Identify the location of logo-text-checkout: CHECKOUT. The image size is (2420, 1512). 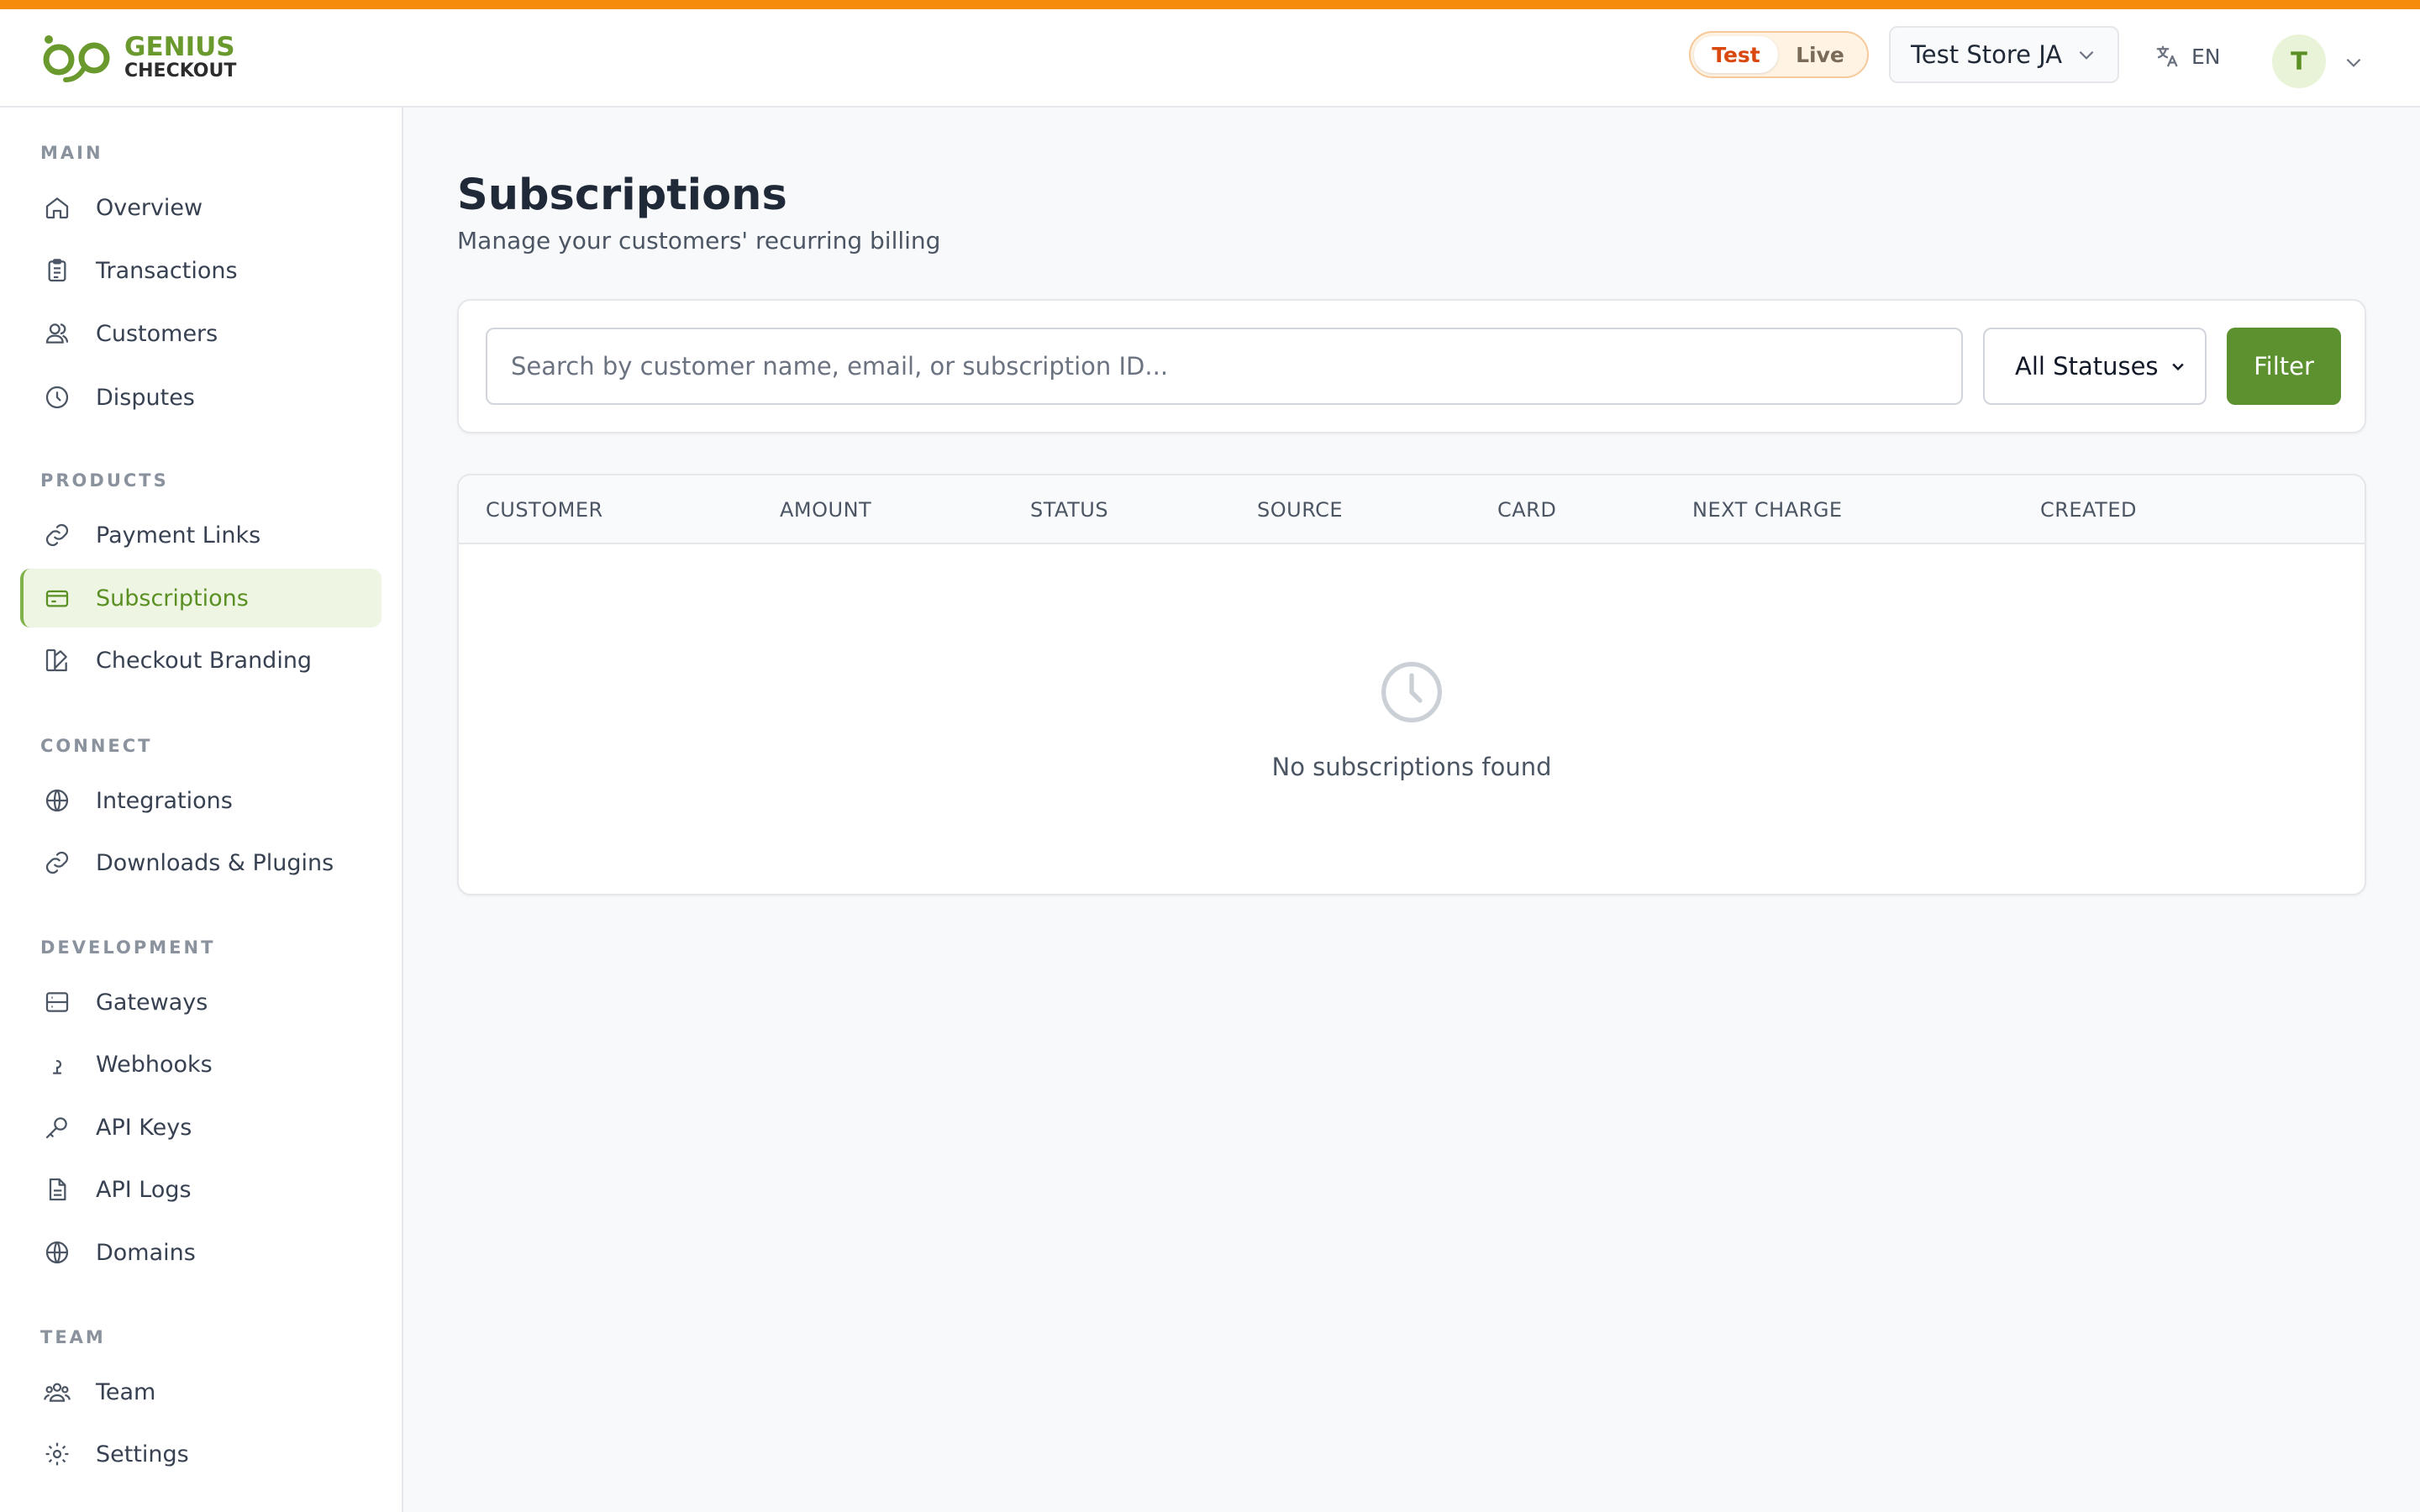
(180, 70).